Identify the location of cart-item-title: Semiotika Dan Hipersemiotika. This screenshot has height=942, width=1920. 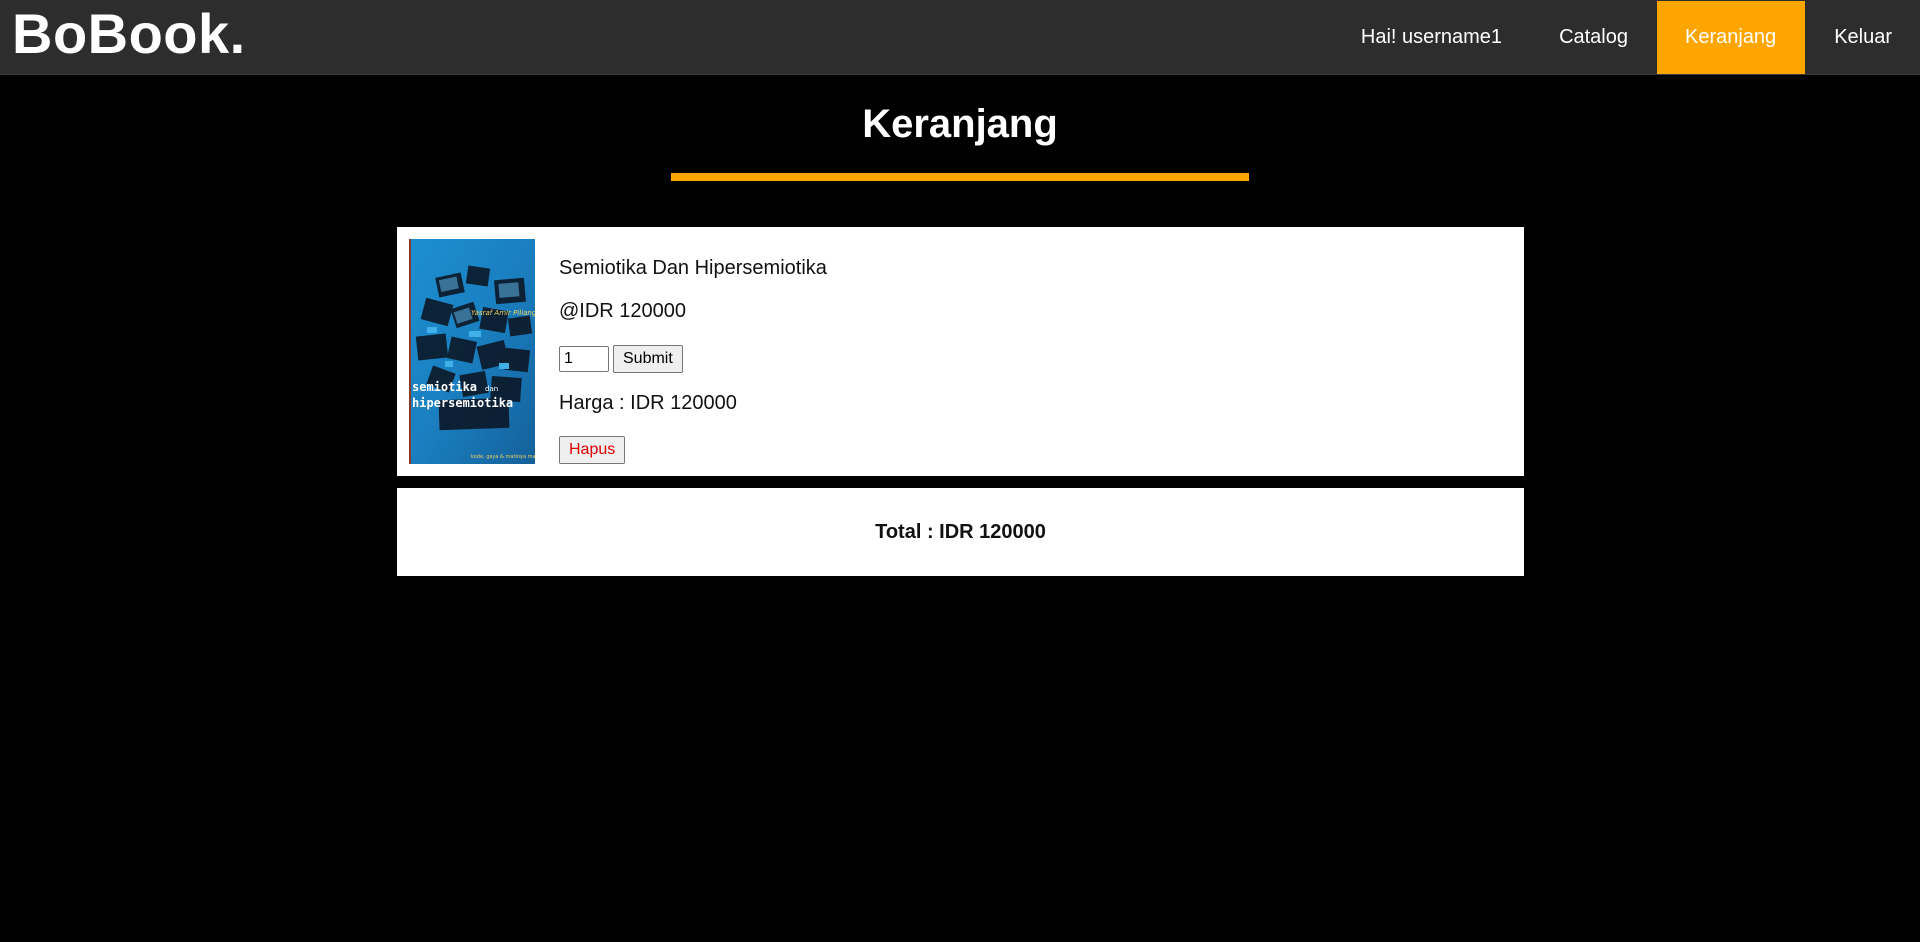
(693, 268).